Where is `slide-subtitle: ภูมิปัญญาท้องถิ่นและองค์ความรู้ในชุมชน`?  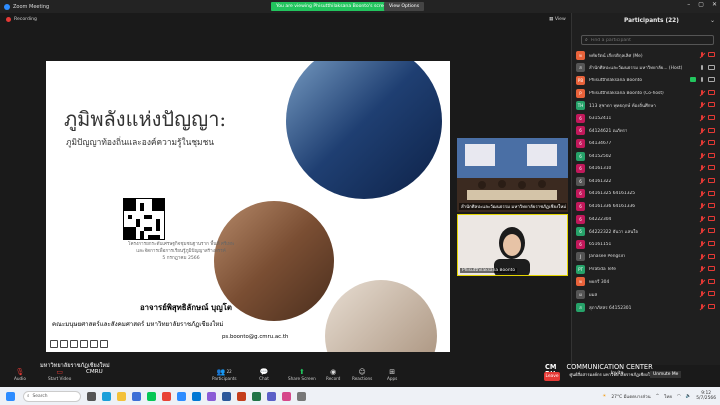 slide-subtitle: ภูมิปัญญาท้องถิ่นและองค์ความรู้ในชุมชน is located at coordinates (140, 142).